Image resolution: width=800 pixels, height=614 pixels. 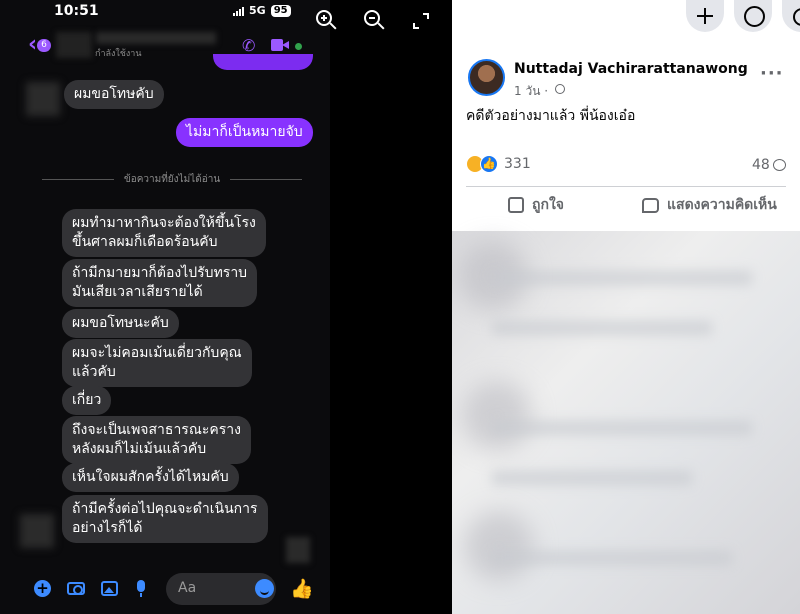 What do you see at coordinates (551, 116) in the screenshot?
I see `post-text: คดีตัวอย่างมาแล้ว พี่น้องเอ๋อ` at bounding box center [551, 116].